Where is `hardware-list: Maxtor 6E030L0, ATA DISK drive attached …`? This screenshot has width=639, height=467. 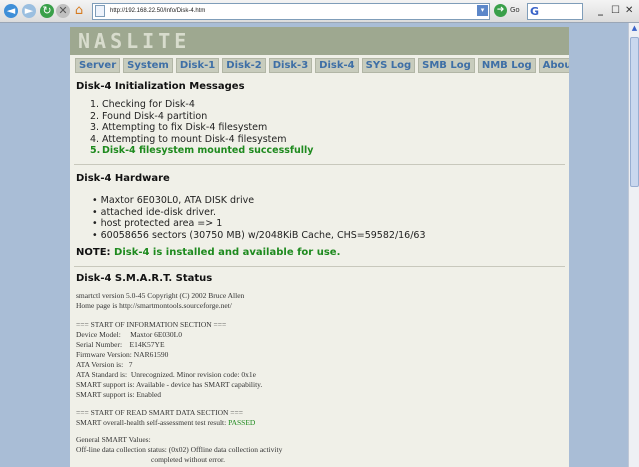
hardware-list: Maxtor 6E030L0, ATA DISK drive attached … is located at coordinates (259, 218).